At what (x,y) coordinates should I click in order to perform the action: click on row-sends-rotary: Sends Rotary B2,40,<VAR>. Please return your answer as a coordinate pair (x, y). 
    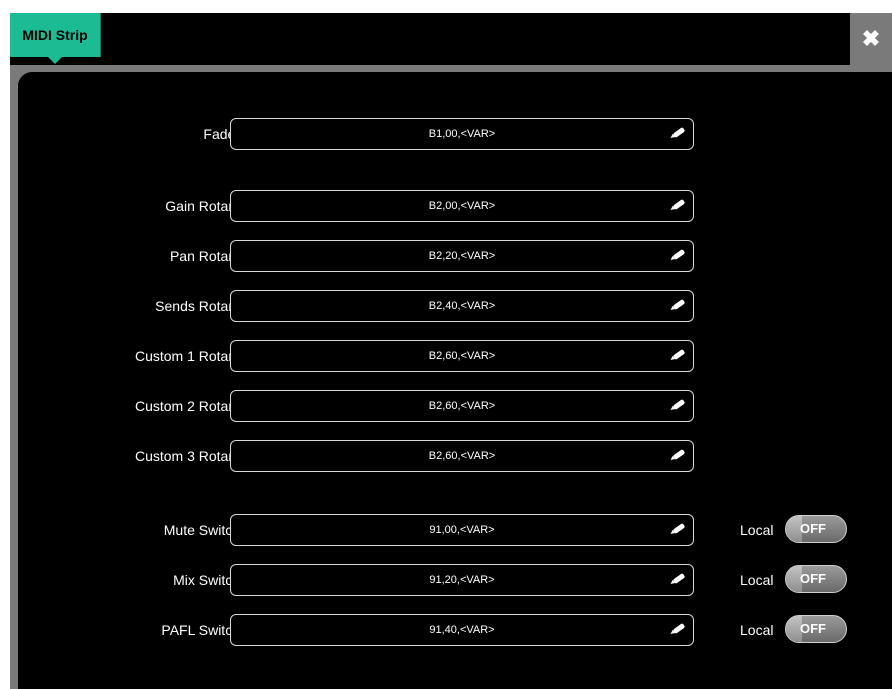
    Looking at the image, I should click on (455, 306).